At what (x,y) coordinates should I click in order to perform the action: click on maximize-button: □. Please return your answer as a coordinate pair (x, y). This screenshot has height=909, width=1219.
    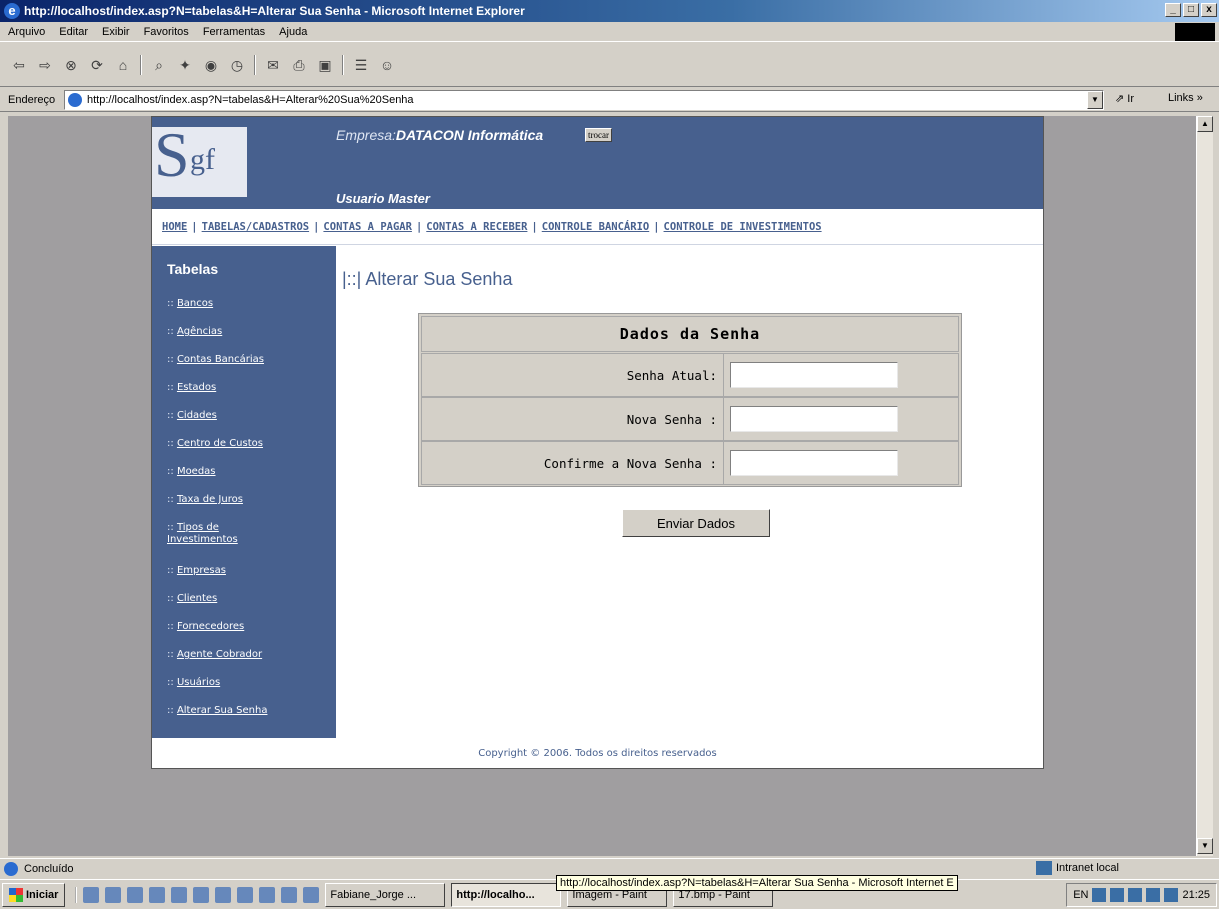
    Looking at the image, I should click on (1191, 10).